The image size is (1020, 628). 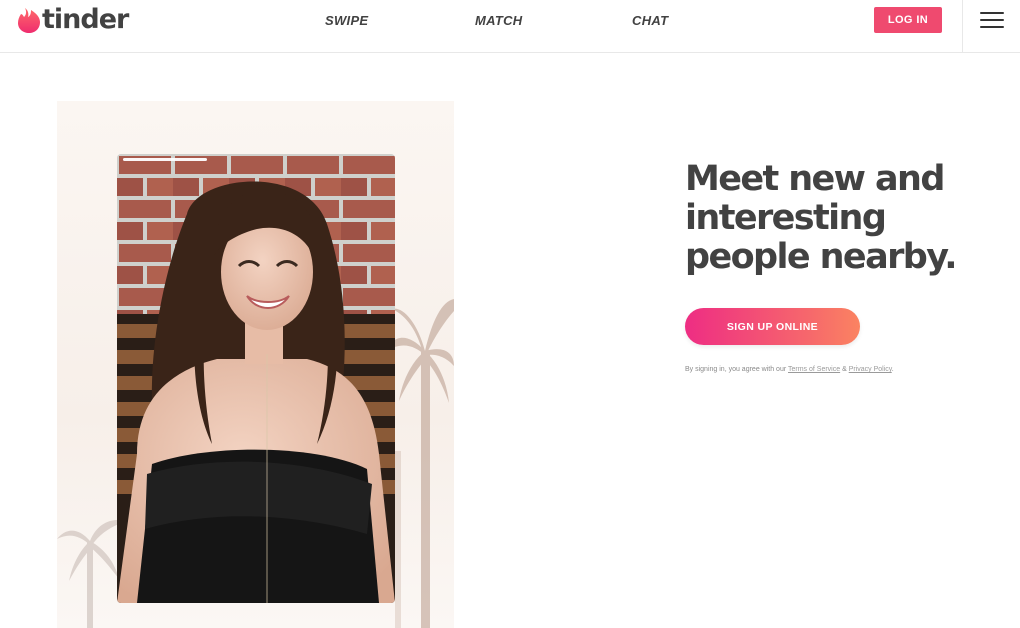 I want to click on tinder-logo: tinder, so click(x=73, y=19).